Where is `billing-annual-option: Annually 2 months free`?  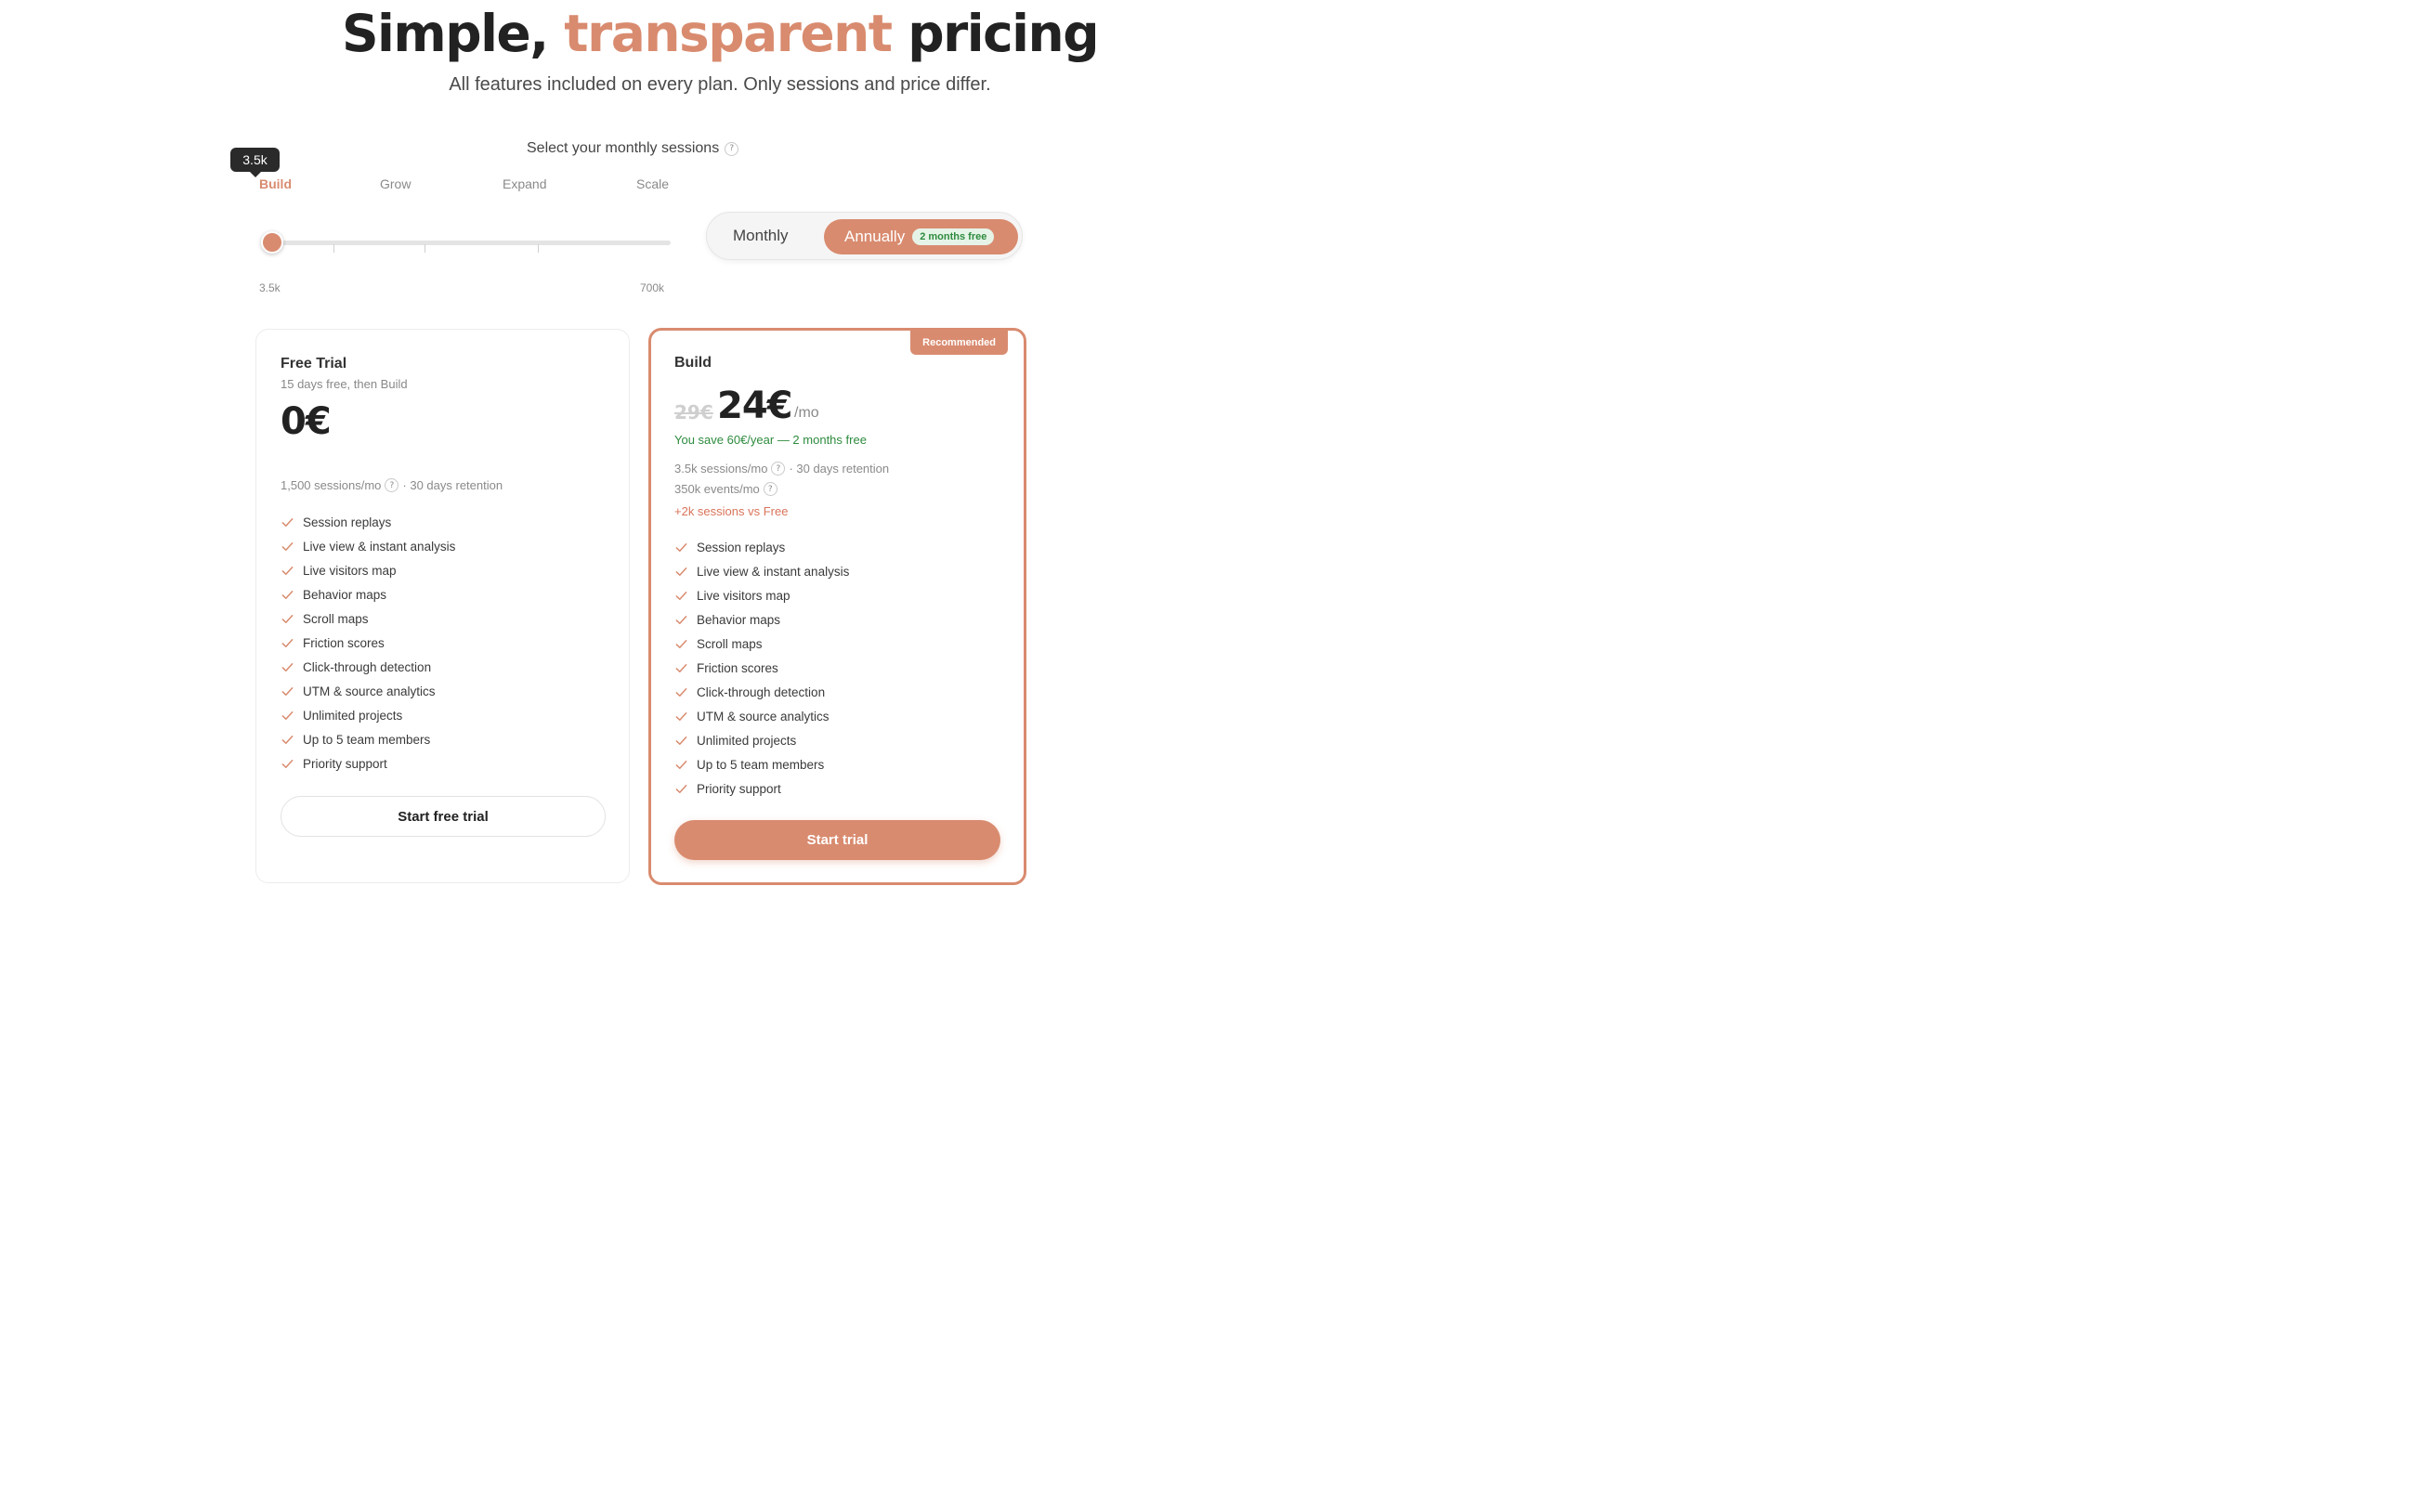 billing-annual-option: Annually 2 months free is located at coordinates (921, 236).